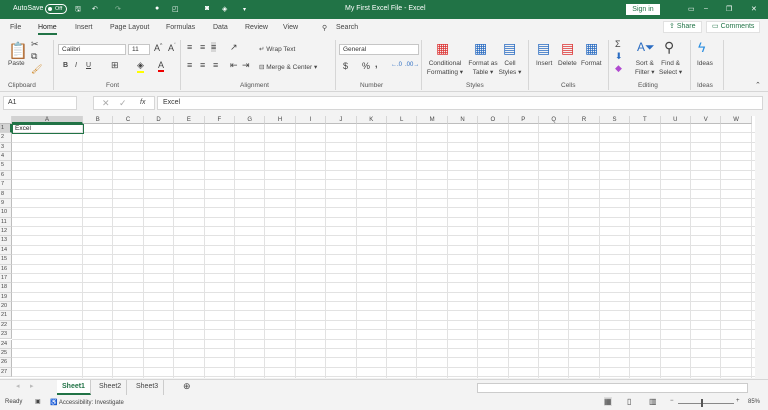 This screenshot has height=410, width=768. I want to click on row-header-8: 8, so click(6, 194).